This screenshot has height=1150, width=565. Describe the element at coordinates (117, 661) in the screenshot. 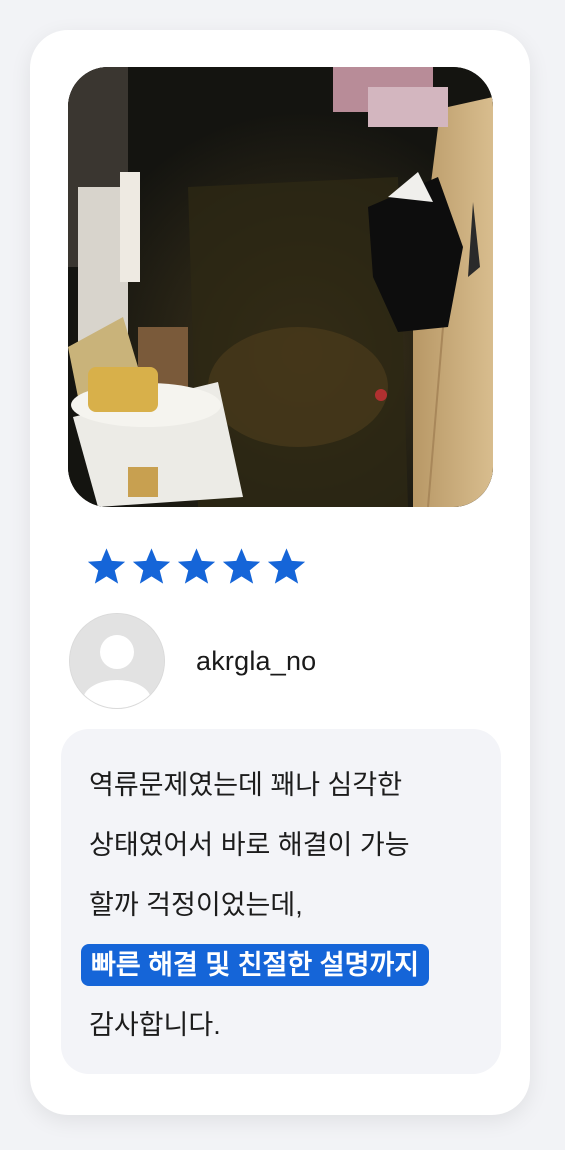

I see `default-avatar-icon` at that location.